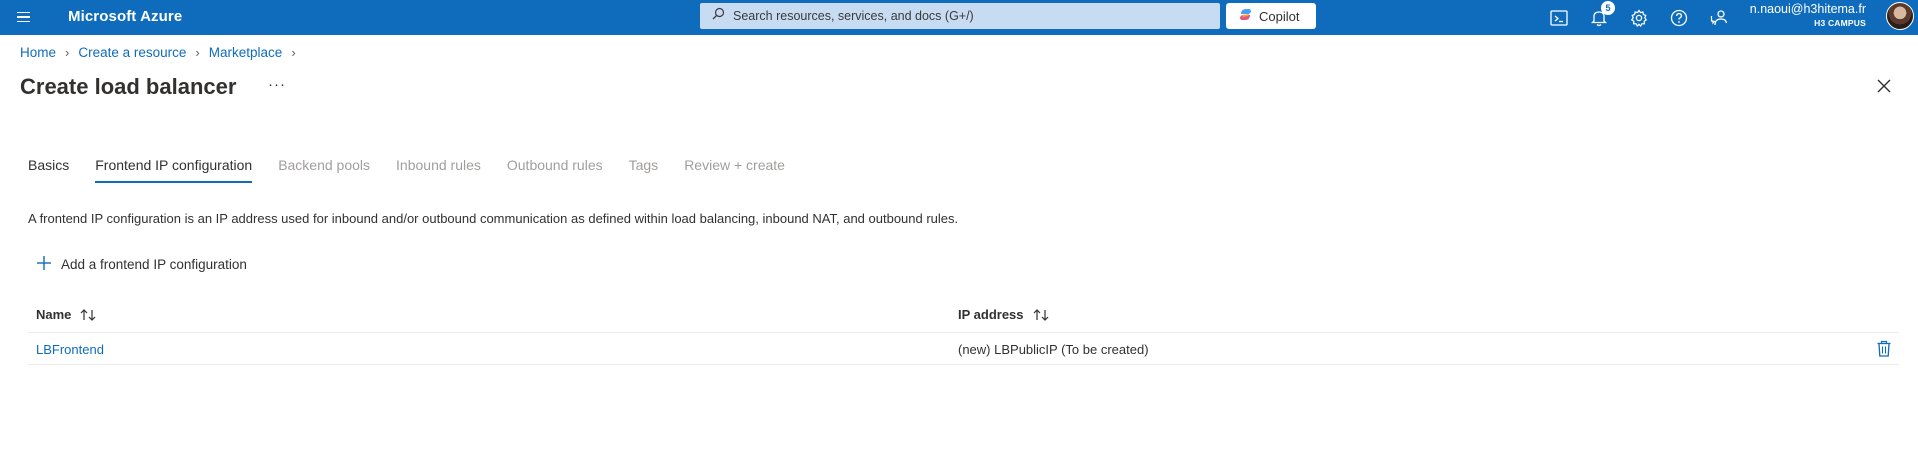  Describe the element at coordinates (1900, 16) in the screenshot. I see `avatar` at that location.